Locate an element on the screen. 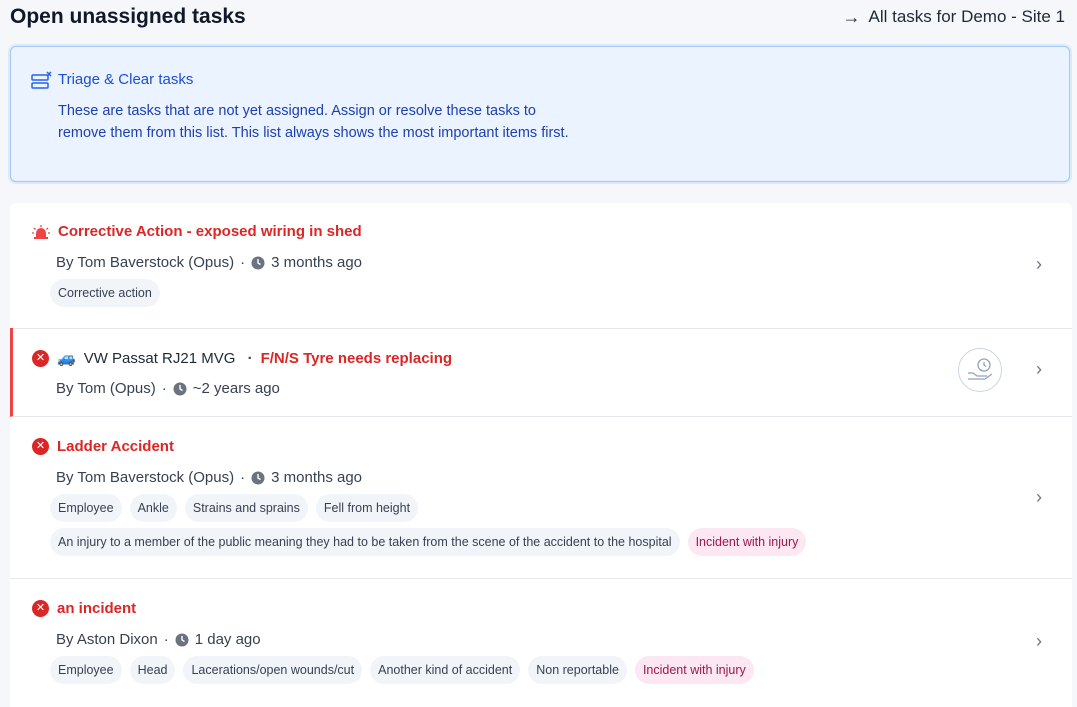 Image resolution: width=1077 pixels, height=707 pixels. all-tasks-link: → All tasks for Demo - Site 1 is located at coordinates (953, 17).